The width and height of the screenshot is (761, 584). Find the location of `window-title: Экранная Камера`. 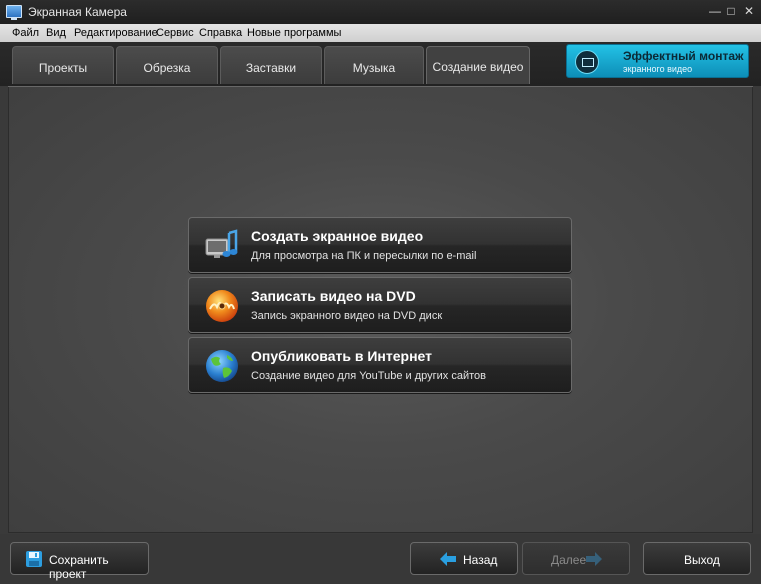

window-title: Экранная Камера is located at coordinates (77, 12).